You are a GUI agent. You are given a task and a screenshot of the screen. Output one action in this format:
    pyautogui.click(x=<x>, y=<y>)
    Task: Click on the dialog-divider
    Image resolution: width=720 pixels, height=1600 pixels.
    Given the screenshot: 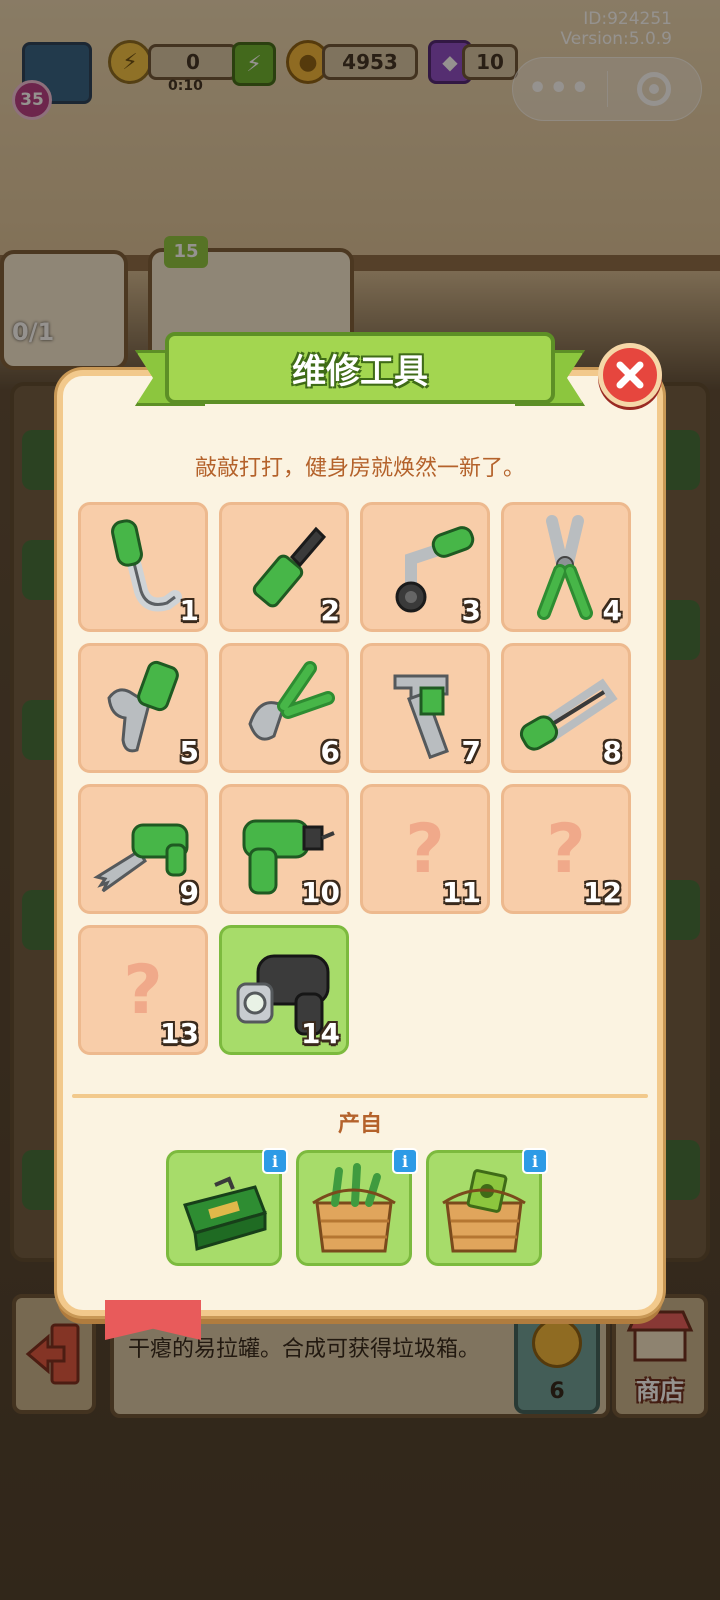 What is the action you would take?
    pyautogui.click(x=360, y=1096)
    